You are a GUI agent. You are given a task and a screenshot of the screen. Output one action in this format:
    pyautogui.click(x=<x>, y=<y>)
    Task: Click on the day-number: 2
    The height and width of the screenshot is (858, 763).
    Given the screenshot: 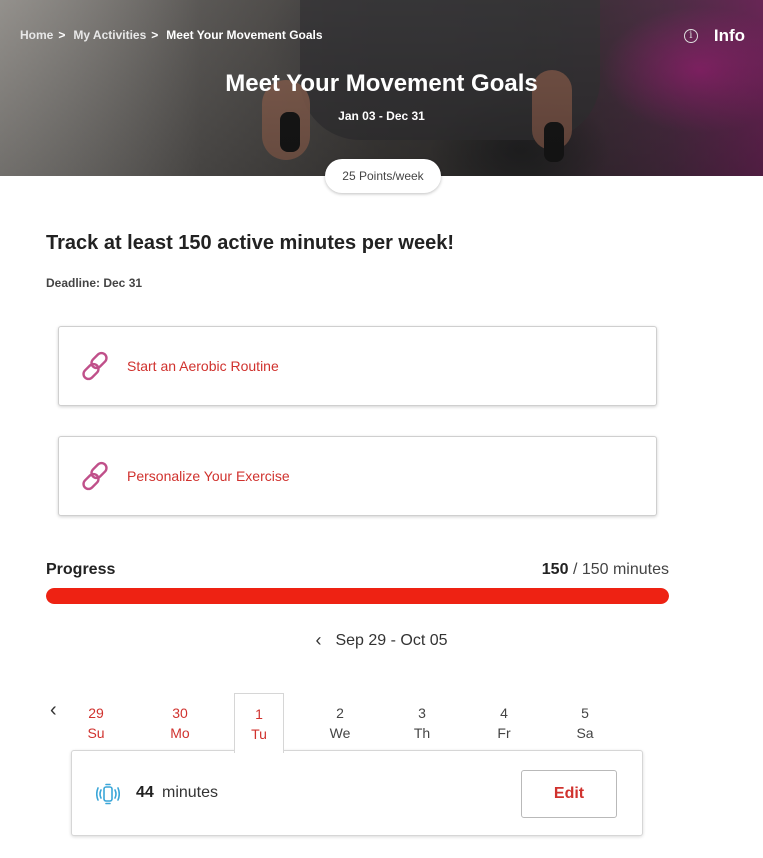 What is the action you would take?
    pyautogui.click(x=340, y=713)
    